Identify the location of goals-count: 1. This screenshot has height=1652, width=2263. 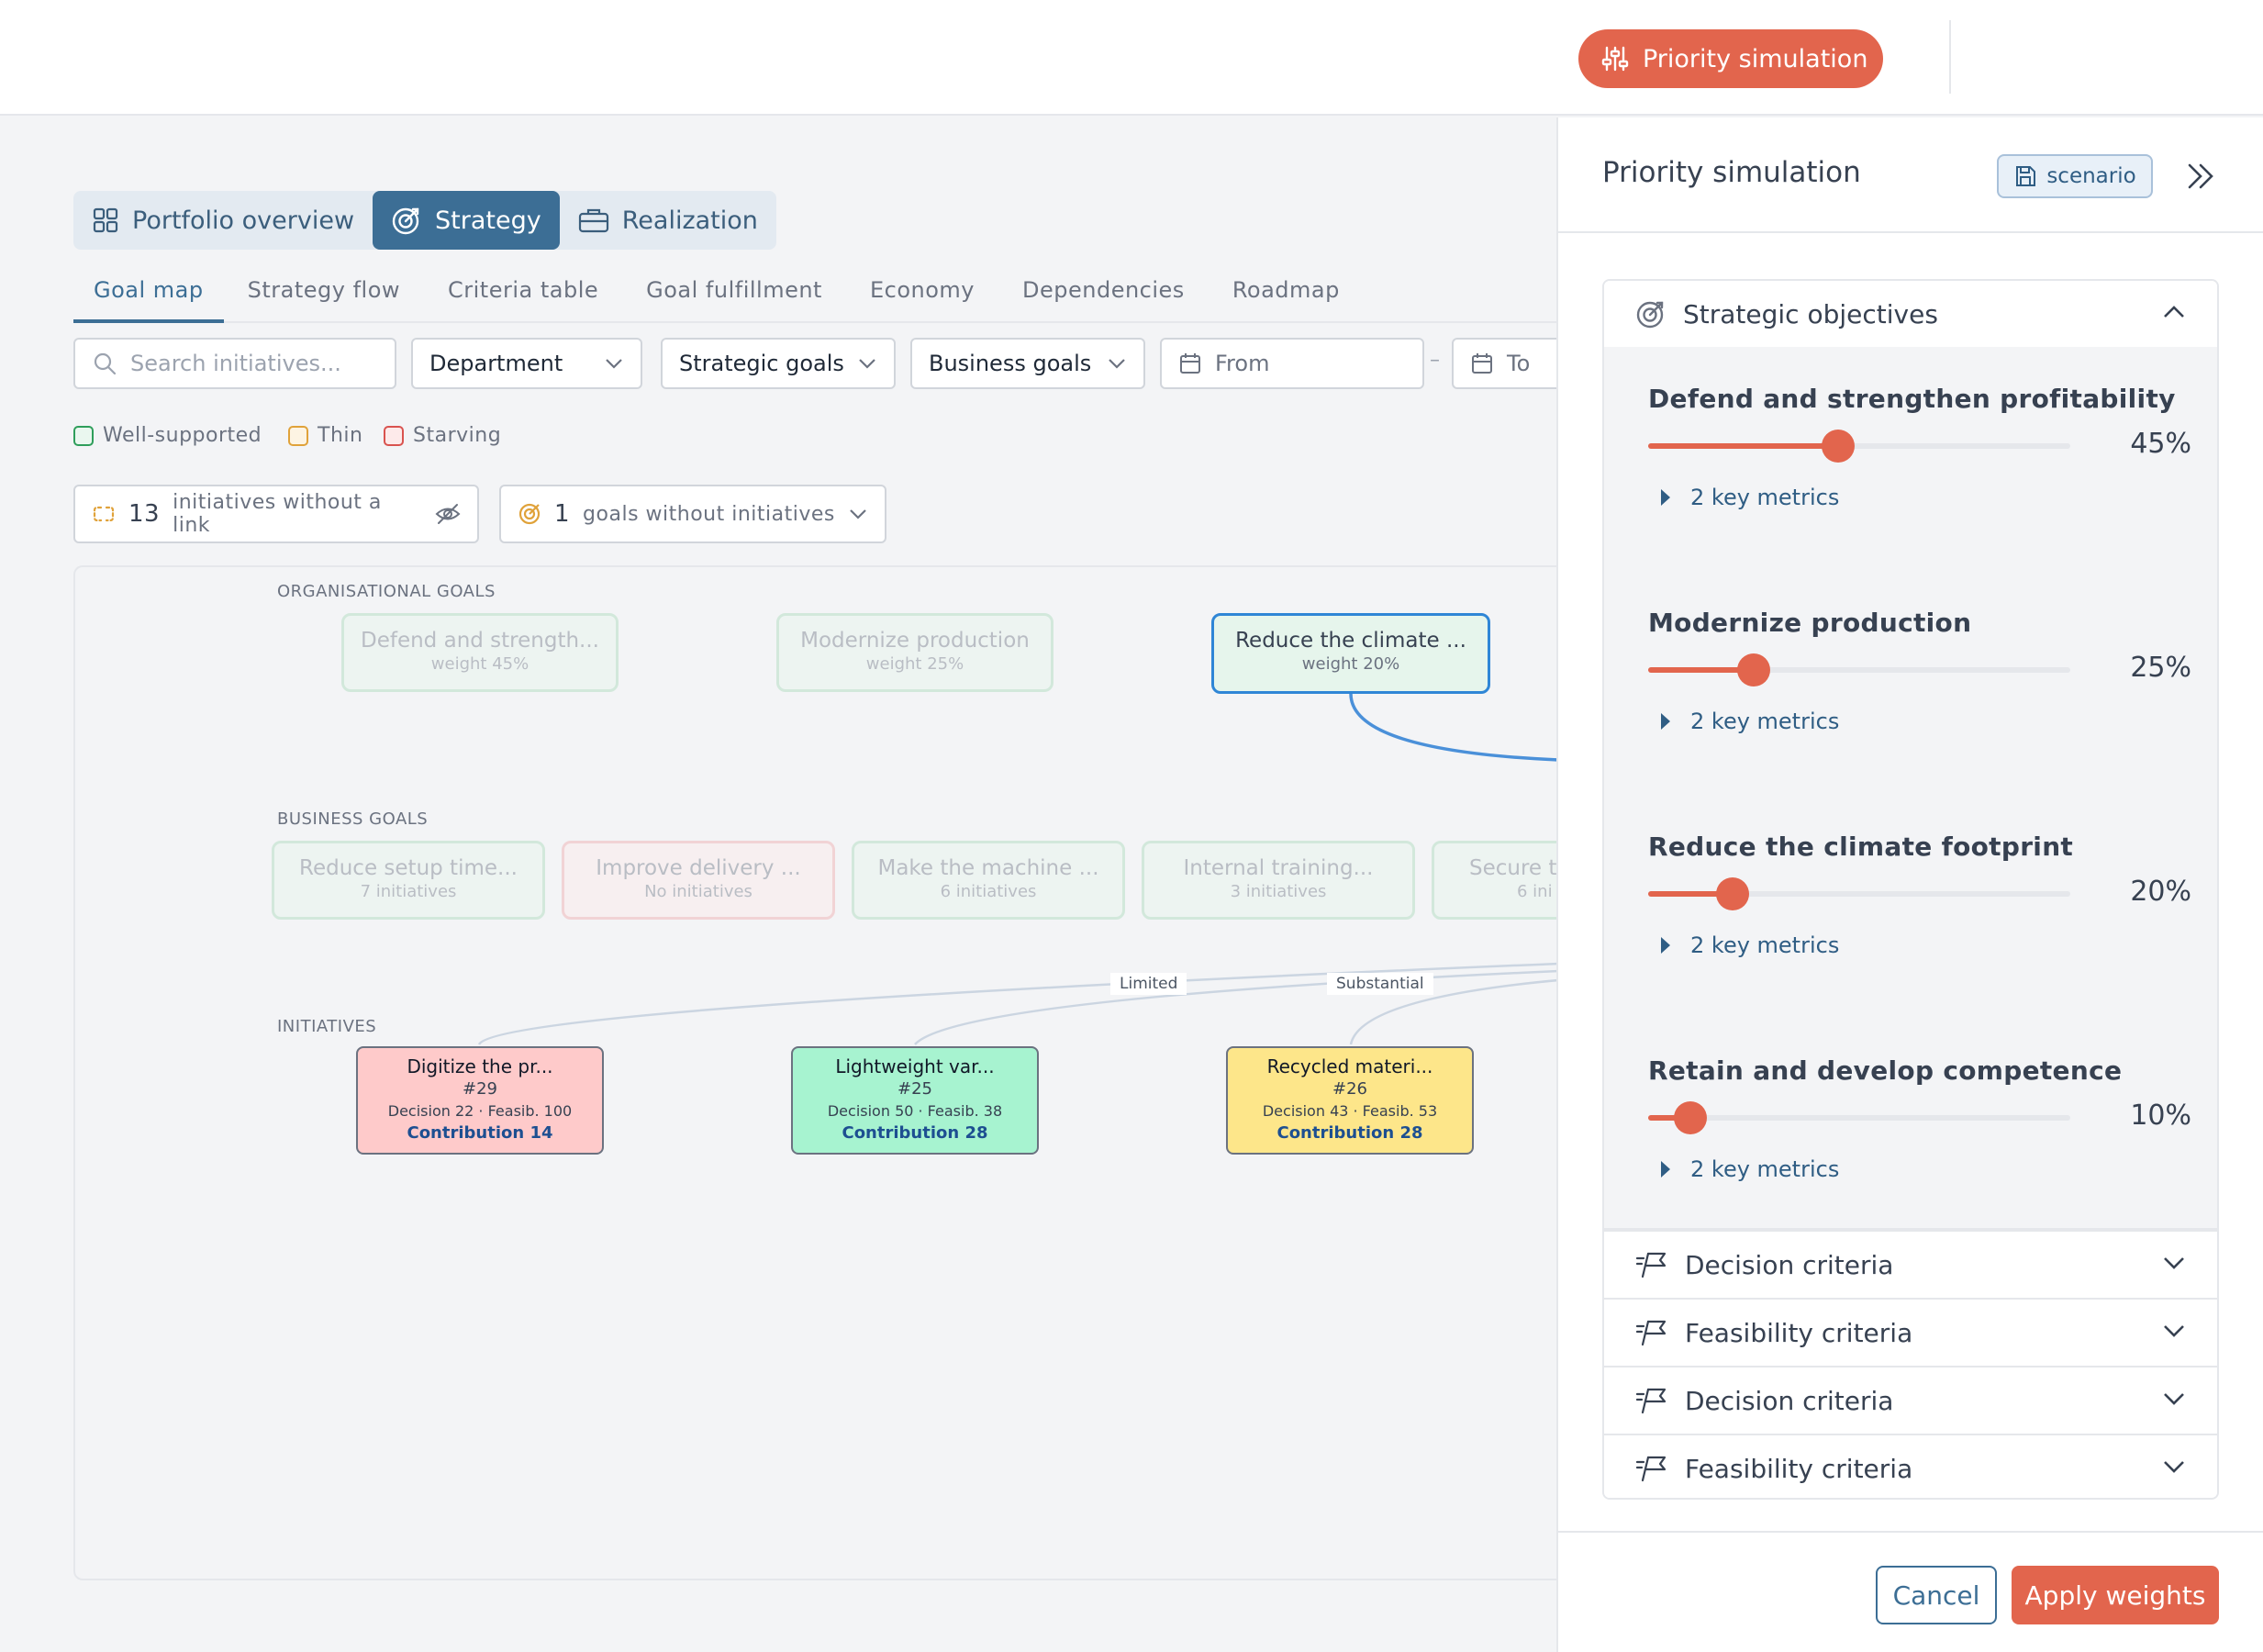
(562, 514).